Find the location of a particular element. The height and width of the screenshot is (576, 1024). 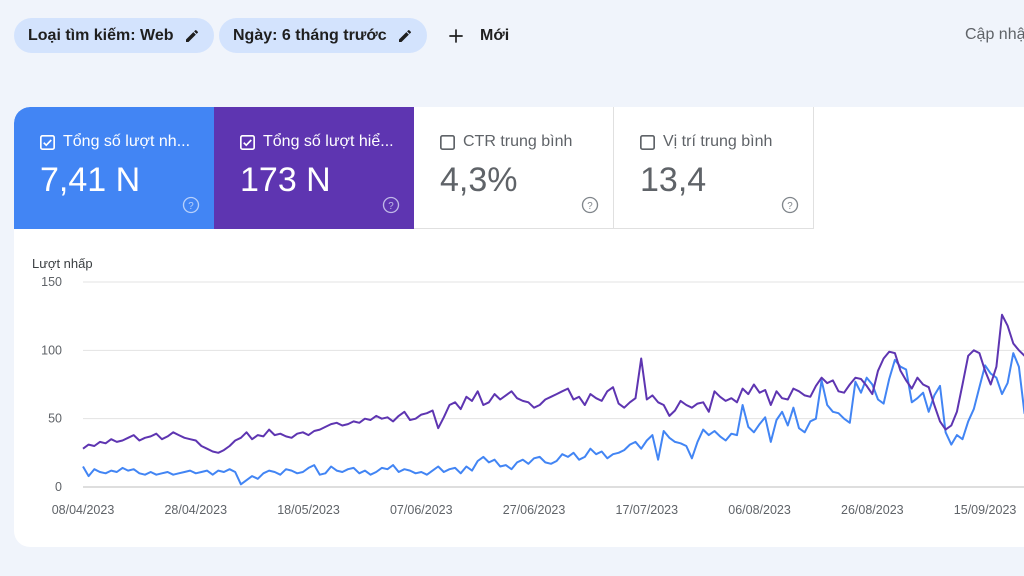

y-tick-label: 0 is located at coordinates (58, 487).